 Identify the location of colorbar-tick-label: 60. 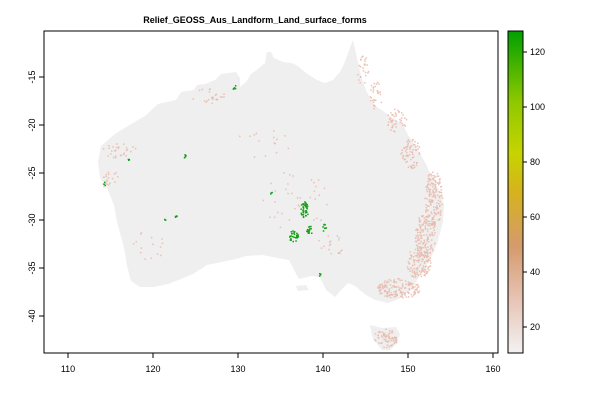
(535, 217).